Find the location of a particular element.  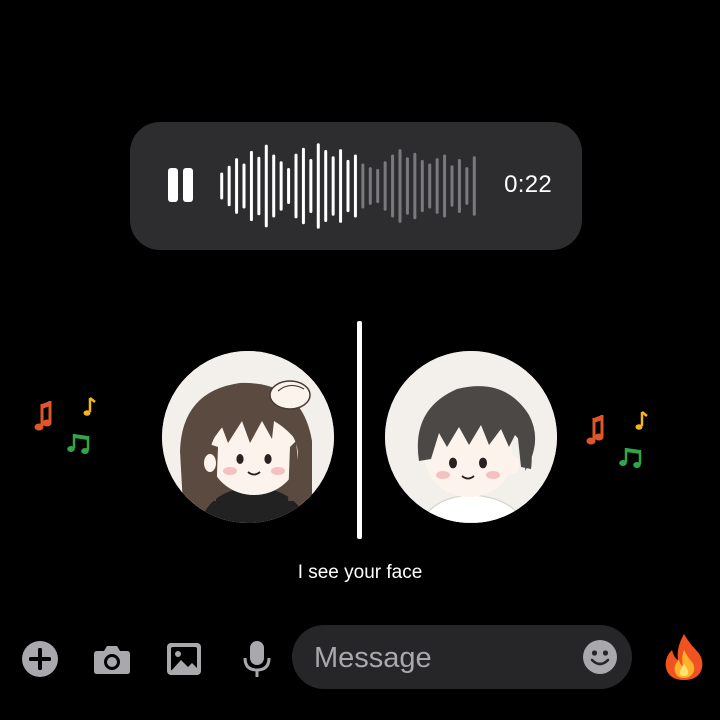

caption-text: I see your face is located at coordinates (360, 572).